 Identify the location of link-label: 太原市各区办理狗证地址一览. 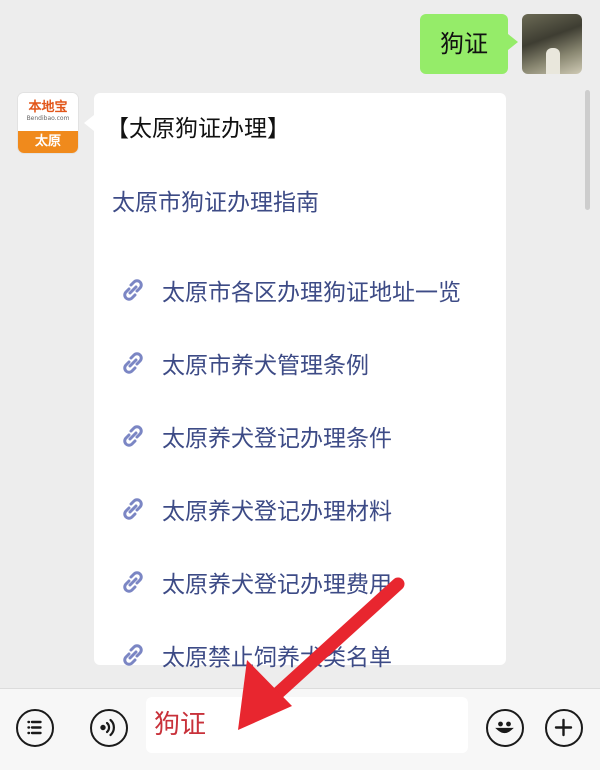
(311, 292).